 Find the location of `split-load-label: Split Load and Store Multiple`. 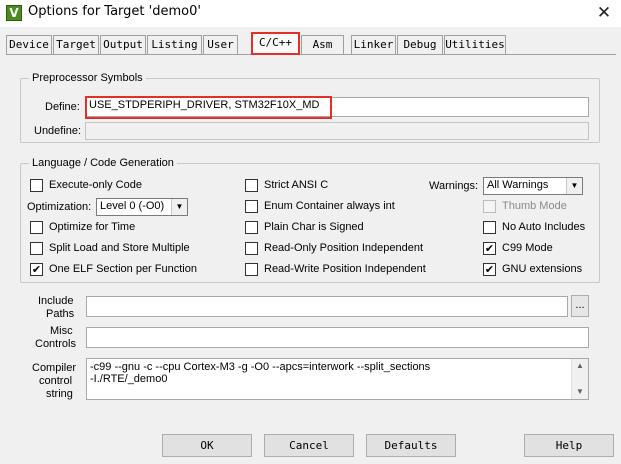

split-load-label: Split Load and Store Multiple is located at coordinates (119, 248).